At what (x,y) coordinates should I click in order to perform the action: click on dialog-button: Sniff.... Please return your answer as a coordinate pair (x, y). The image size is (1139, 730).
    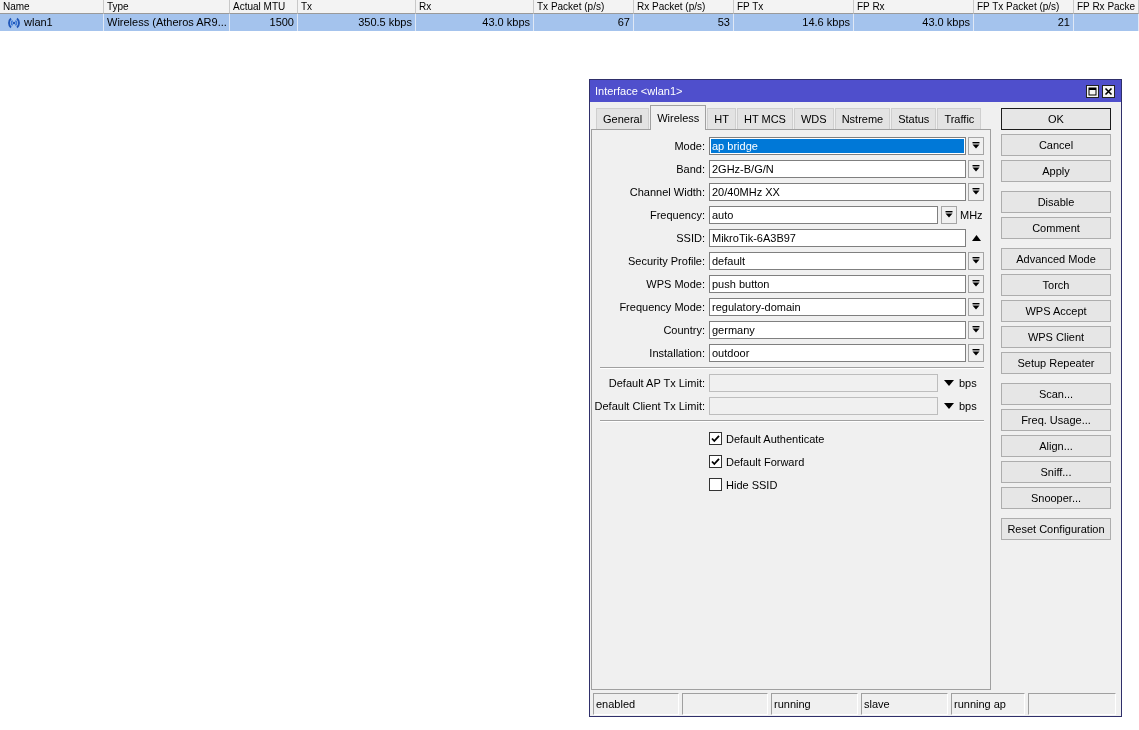
    Looking at the image, I should click on (1056, 472).